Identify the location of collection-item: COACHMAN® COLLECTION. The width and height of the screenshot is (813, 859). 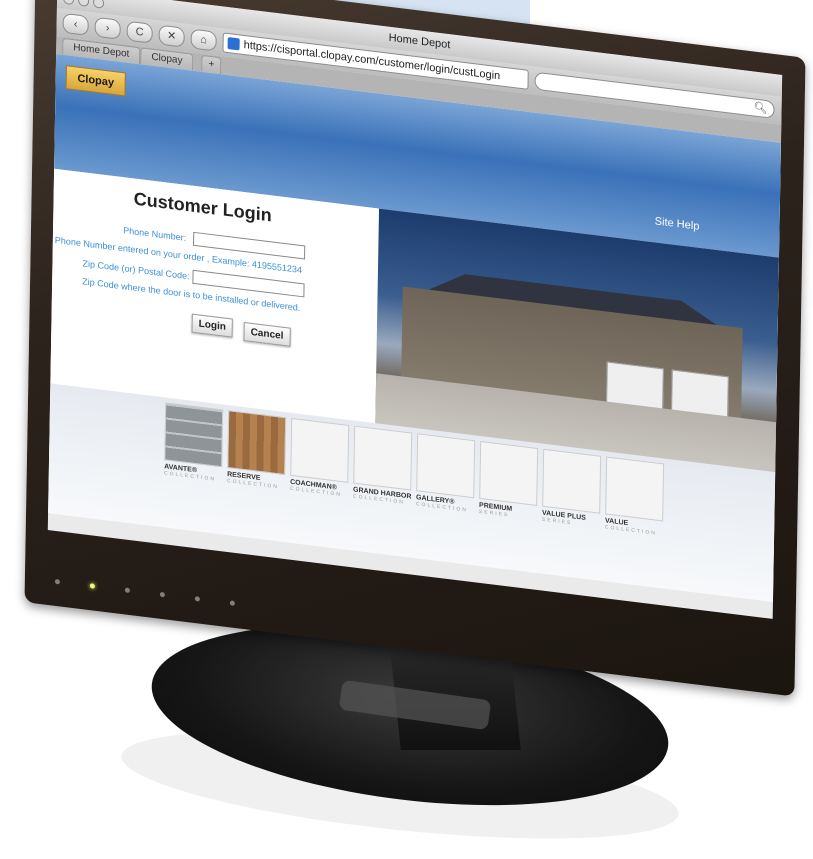
(321, 458).